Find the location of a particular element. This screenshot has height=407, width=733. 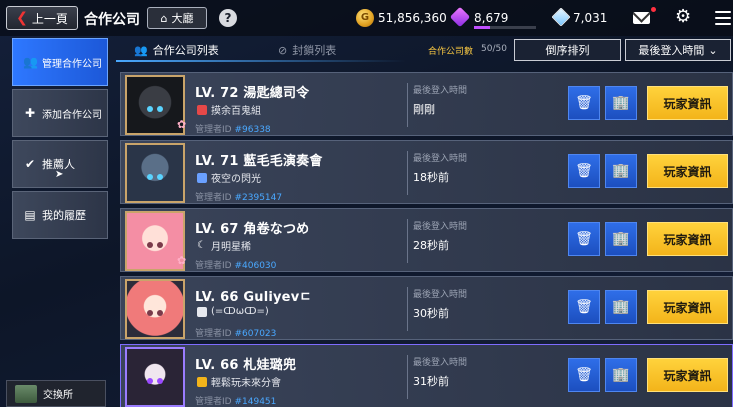

exchange-label: 交換所 is located at coordinates (58, 395).